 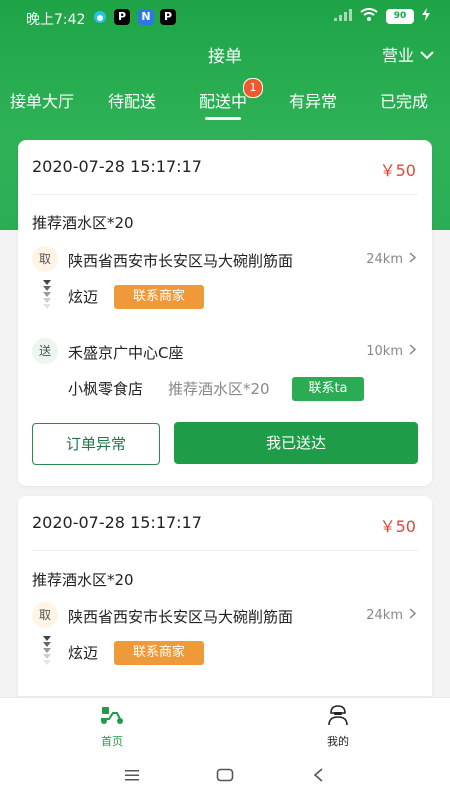 What do you see at coordinates (338, 741) in the screenshot?
I see `nav-mine-label: 我的` at bounding box center [338, 741].